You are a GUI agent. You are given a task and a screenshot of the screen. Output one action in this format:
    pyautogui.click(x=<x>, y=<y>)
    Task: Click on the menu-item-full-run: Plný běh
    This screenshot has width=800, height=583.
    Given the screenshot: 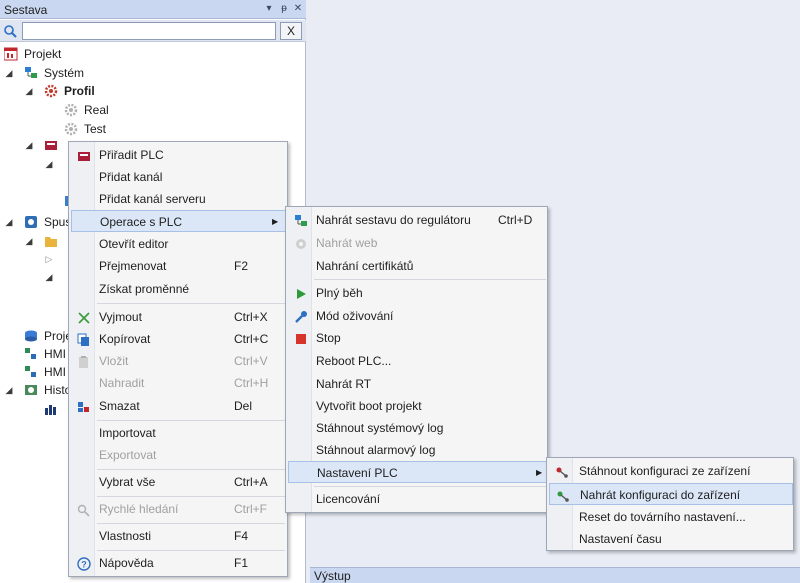 What is the action you would take?
    pyautogui.click(x=417, y=293)
    